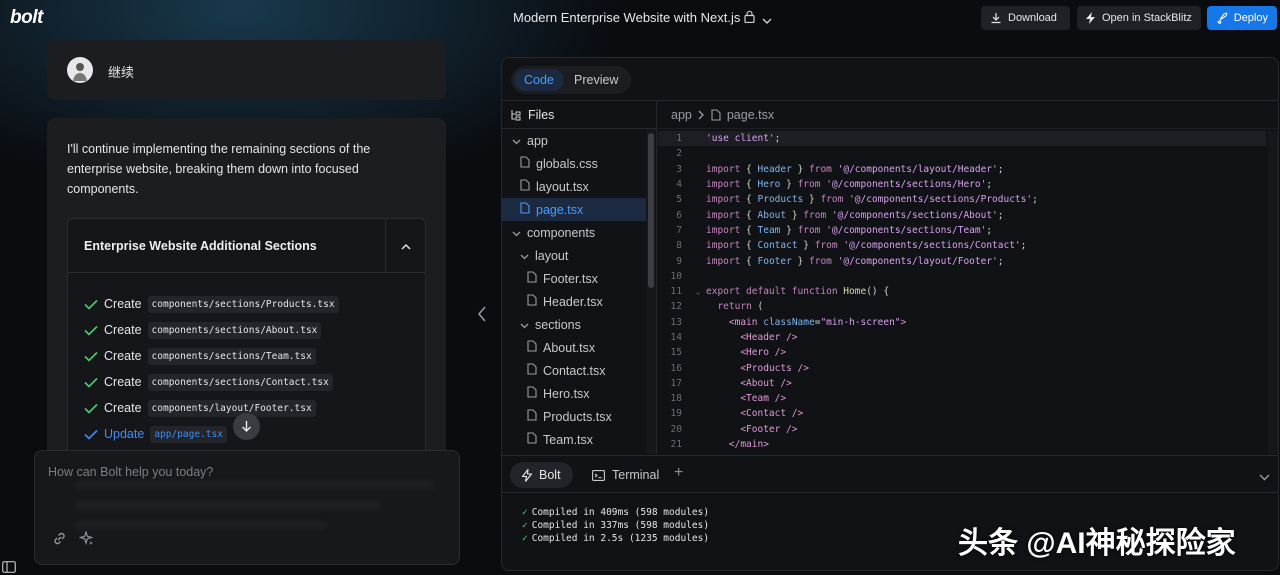 Image resolution: width=1280 pixels, height=575 pixels. Describe the element at coordinates (763, 399) in the screenshot. I see `code-text: <Team />` at that location.